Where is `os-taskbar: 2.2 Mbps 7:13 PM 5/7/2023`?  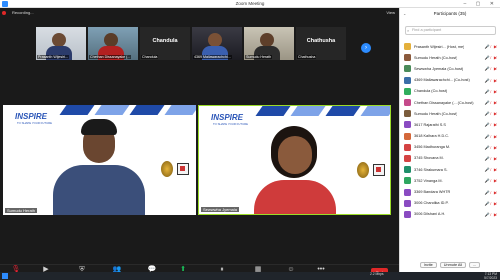
os-taskbar: 2.2 Mbps 7:13 PM 5/7/2023 is located at coordinates (250, 276).